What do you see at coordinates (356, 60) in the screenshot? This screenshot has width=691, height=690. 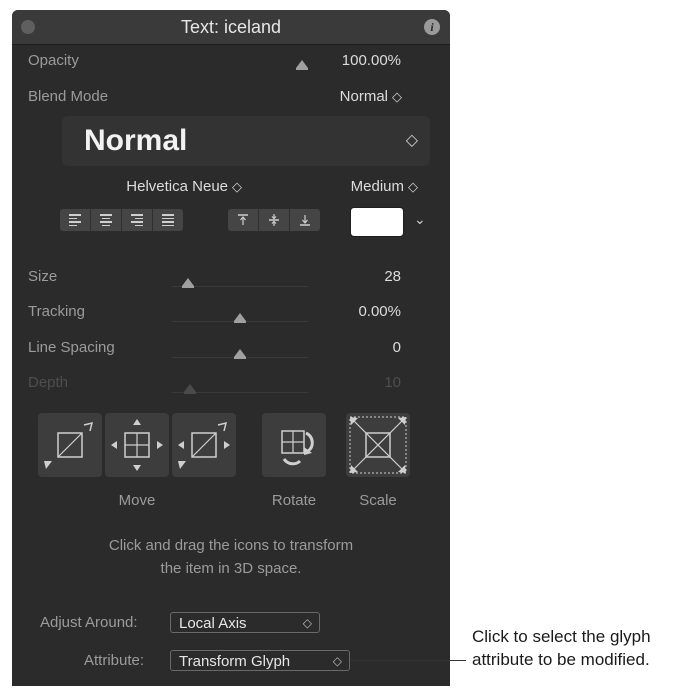 I see `opacity-value: 100.00%` at bounding box center [356, 60].